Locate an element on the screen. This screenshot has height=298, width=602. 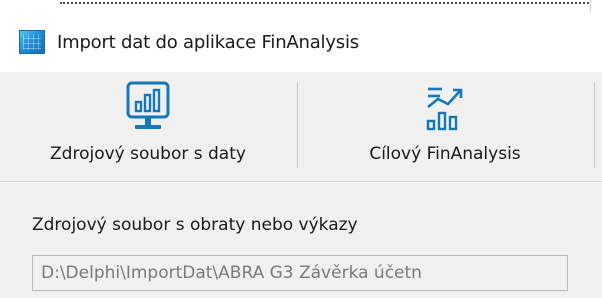
monitor-chart-icon is located at coordinates (148, 109).